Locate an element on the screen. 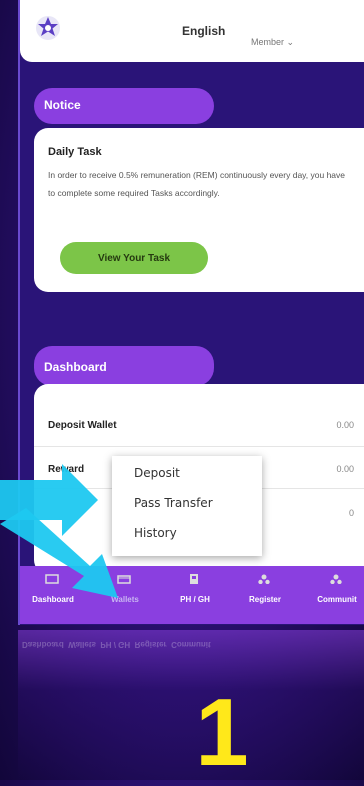  reward-value: 0.00 is located at coordinates (345, 469).